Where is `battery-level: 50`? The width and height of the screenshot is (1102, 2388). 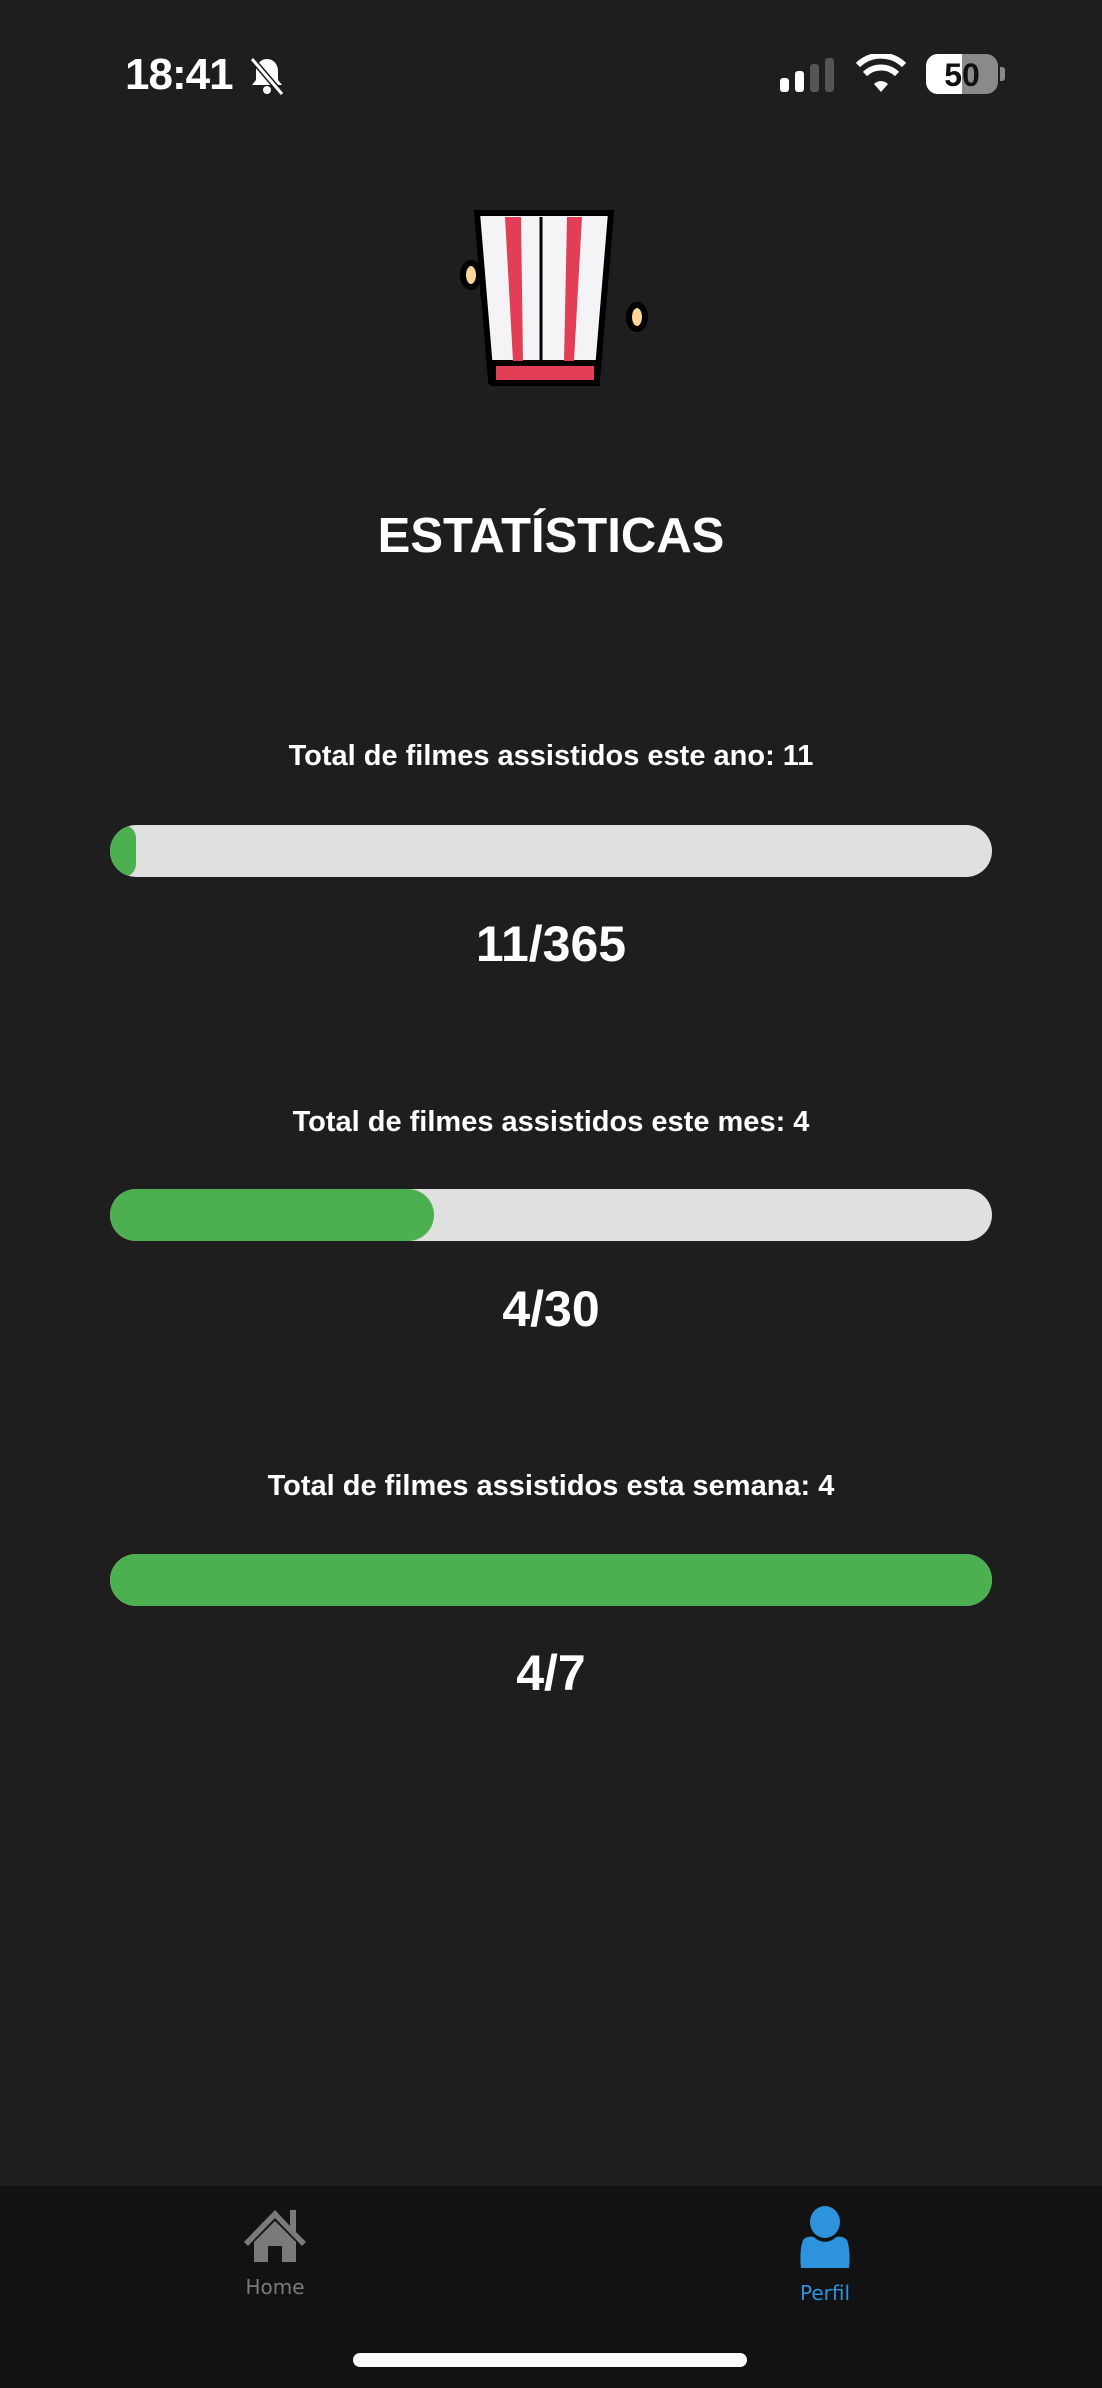 battery-level: 50 is located at coordinates (962, 75).